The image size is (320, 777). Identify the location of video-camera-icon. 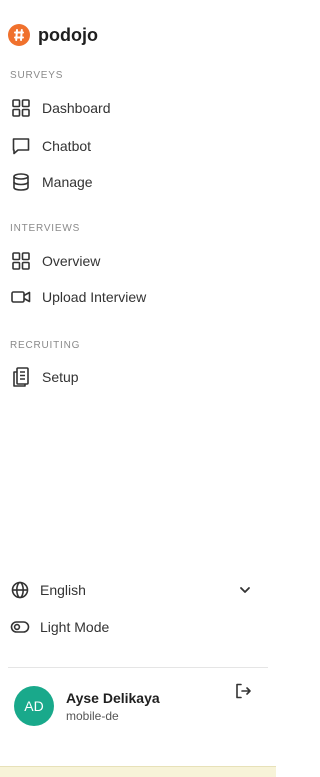
(21, 297).